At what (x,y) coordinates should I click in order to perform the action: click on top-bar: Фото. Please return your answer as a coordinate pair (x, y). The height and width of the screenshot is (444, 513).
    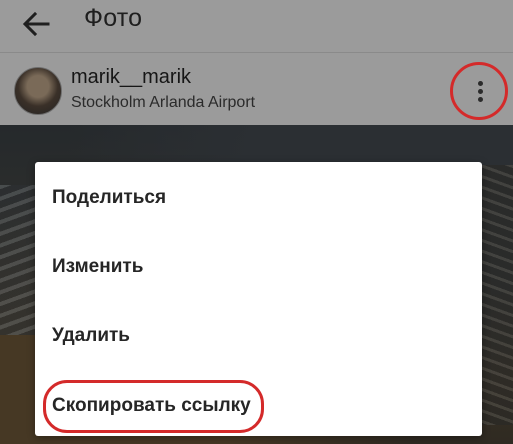
    Looking at the image, I should click on (256, 26).